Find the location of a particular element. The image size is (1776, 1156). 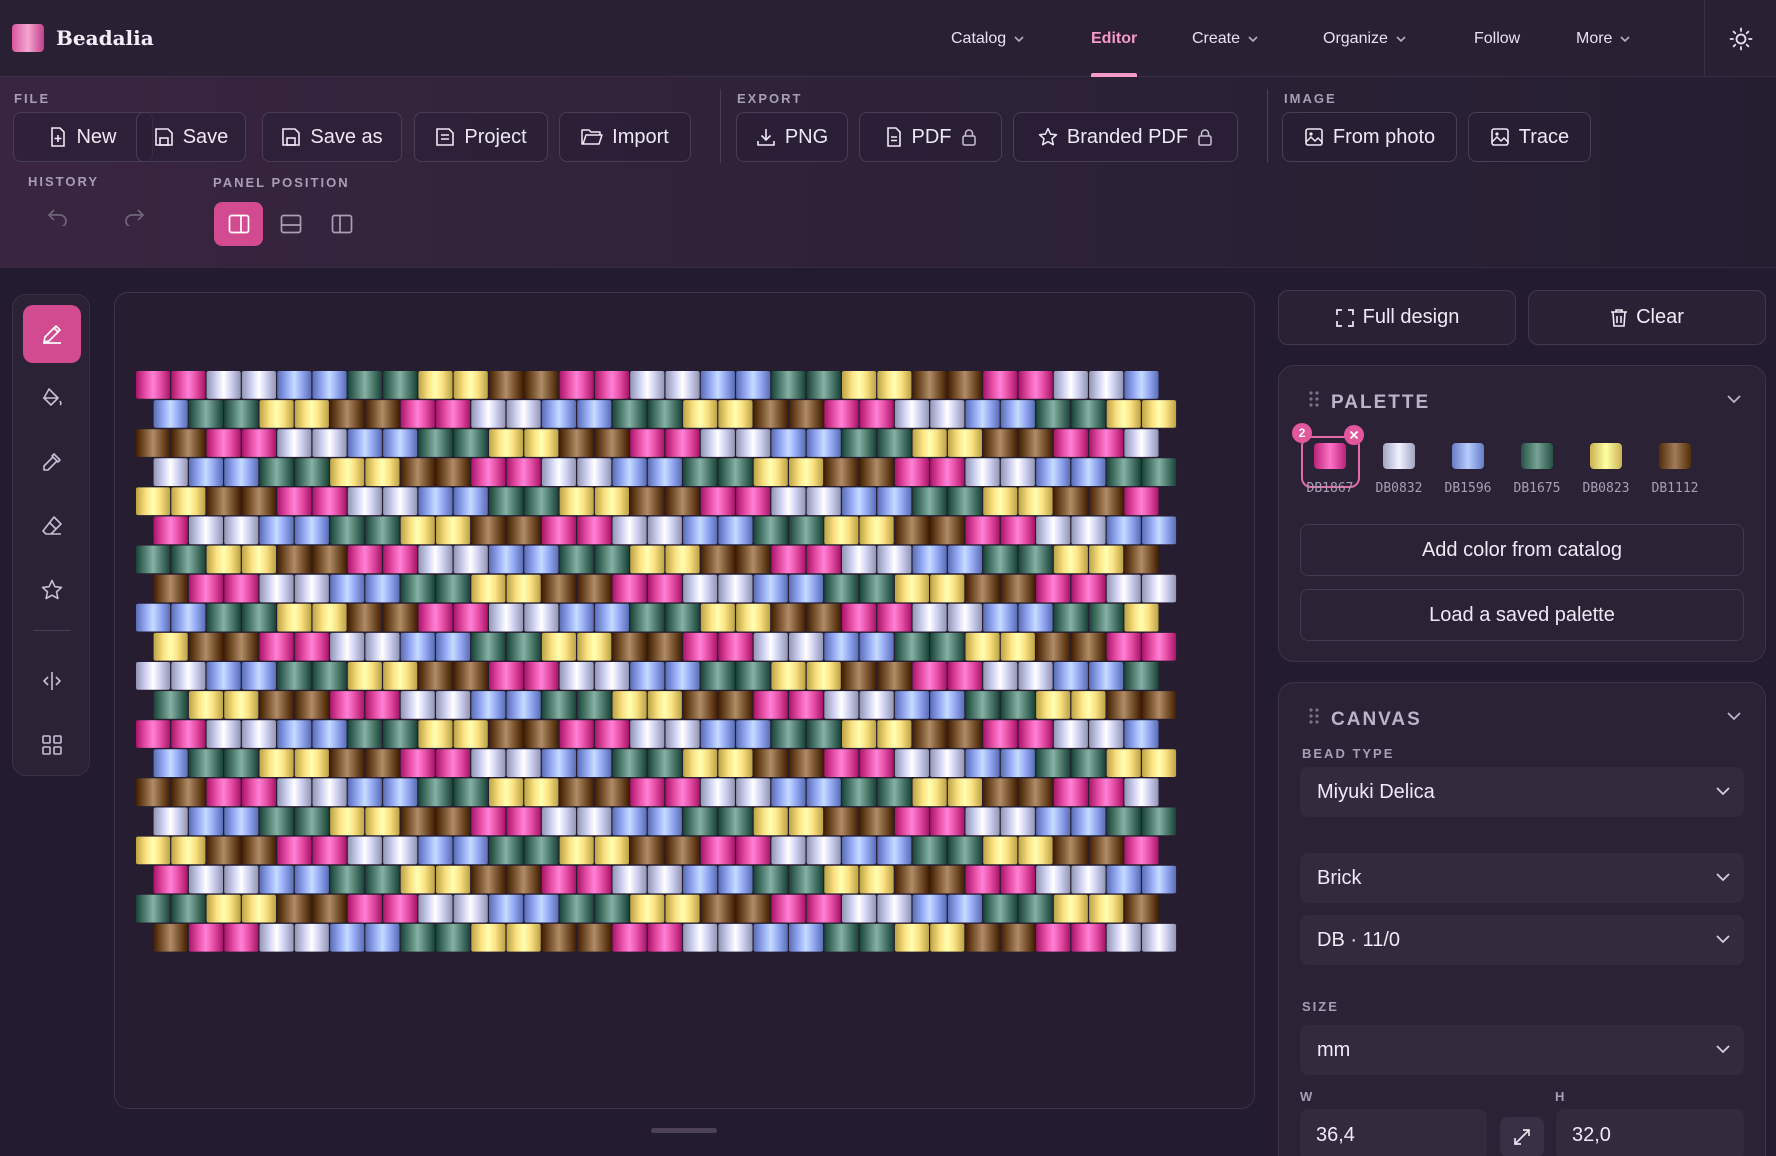

panel-left-button is located at coordinates (342, 224).